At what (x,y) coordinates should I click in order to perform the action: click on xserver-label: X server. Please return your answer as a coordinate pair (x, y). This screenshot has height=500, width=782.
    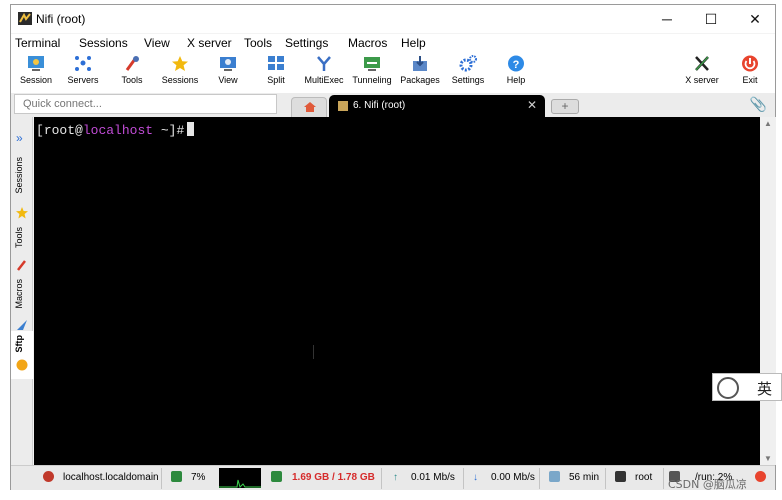
    Looking at the image, I should click on (702, 80).